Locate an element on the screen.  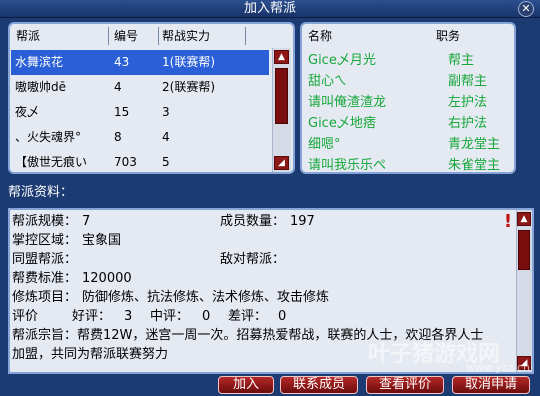
fee-label: 帮费标准： is located at coordinates (45, 278).